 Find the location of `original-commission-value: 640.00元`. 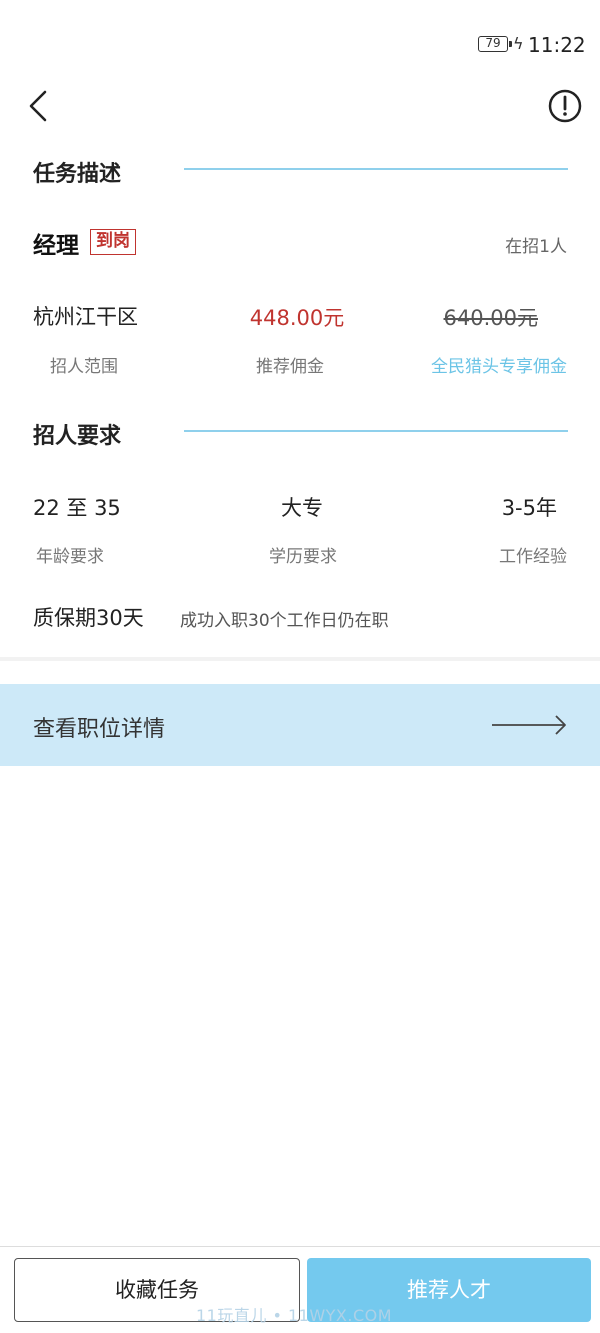

original-commission-value: 640.00元 is located at coordinates (490, 318).